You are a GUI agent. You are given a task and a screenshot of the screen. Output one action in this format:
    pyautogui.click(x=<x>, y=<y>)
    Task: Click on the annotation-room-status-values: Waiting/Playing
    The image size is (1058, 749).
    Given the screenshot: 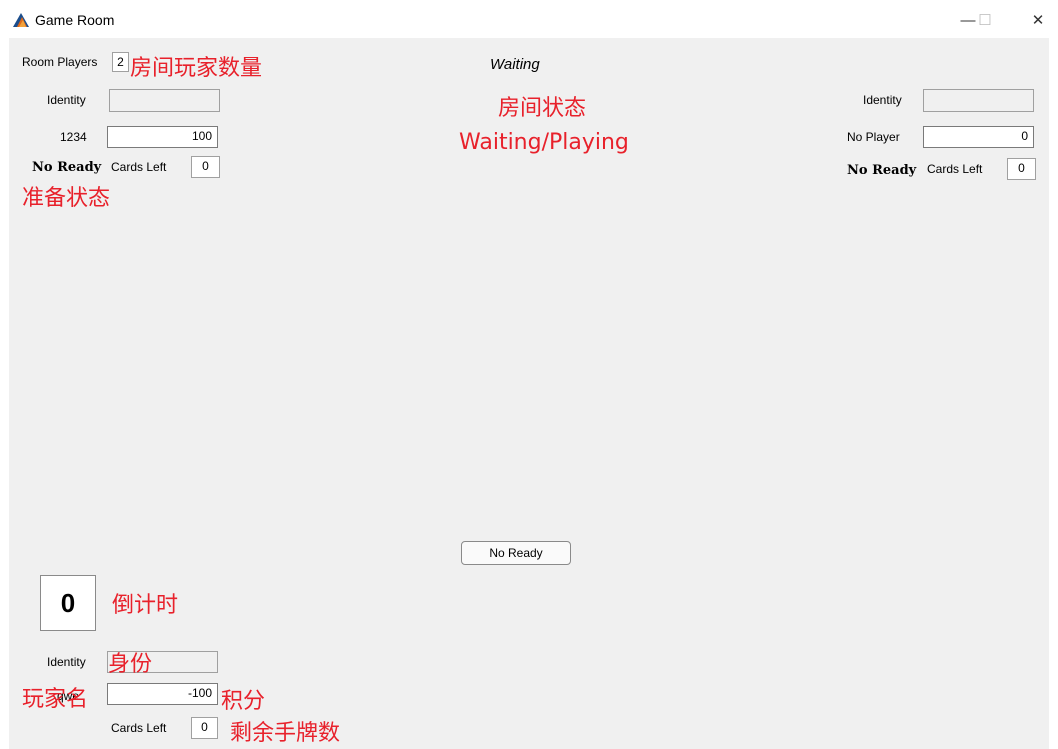 What is the action you would take?
    pyautogui.click(x=544, y=142)
    